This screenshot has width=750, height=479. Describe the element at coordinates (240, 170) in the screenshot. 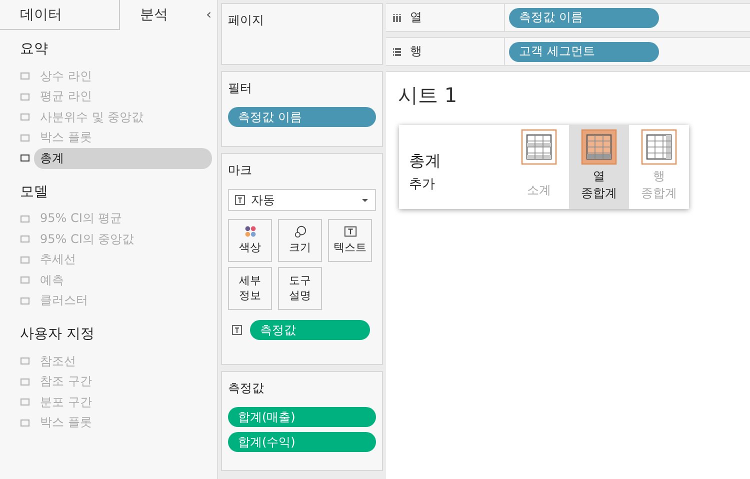

I see `shelf-title: 마크` at that location.